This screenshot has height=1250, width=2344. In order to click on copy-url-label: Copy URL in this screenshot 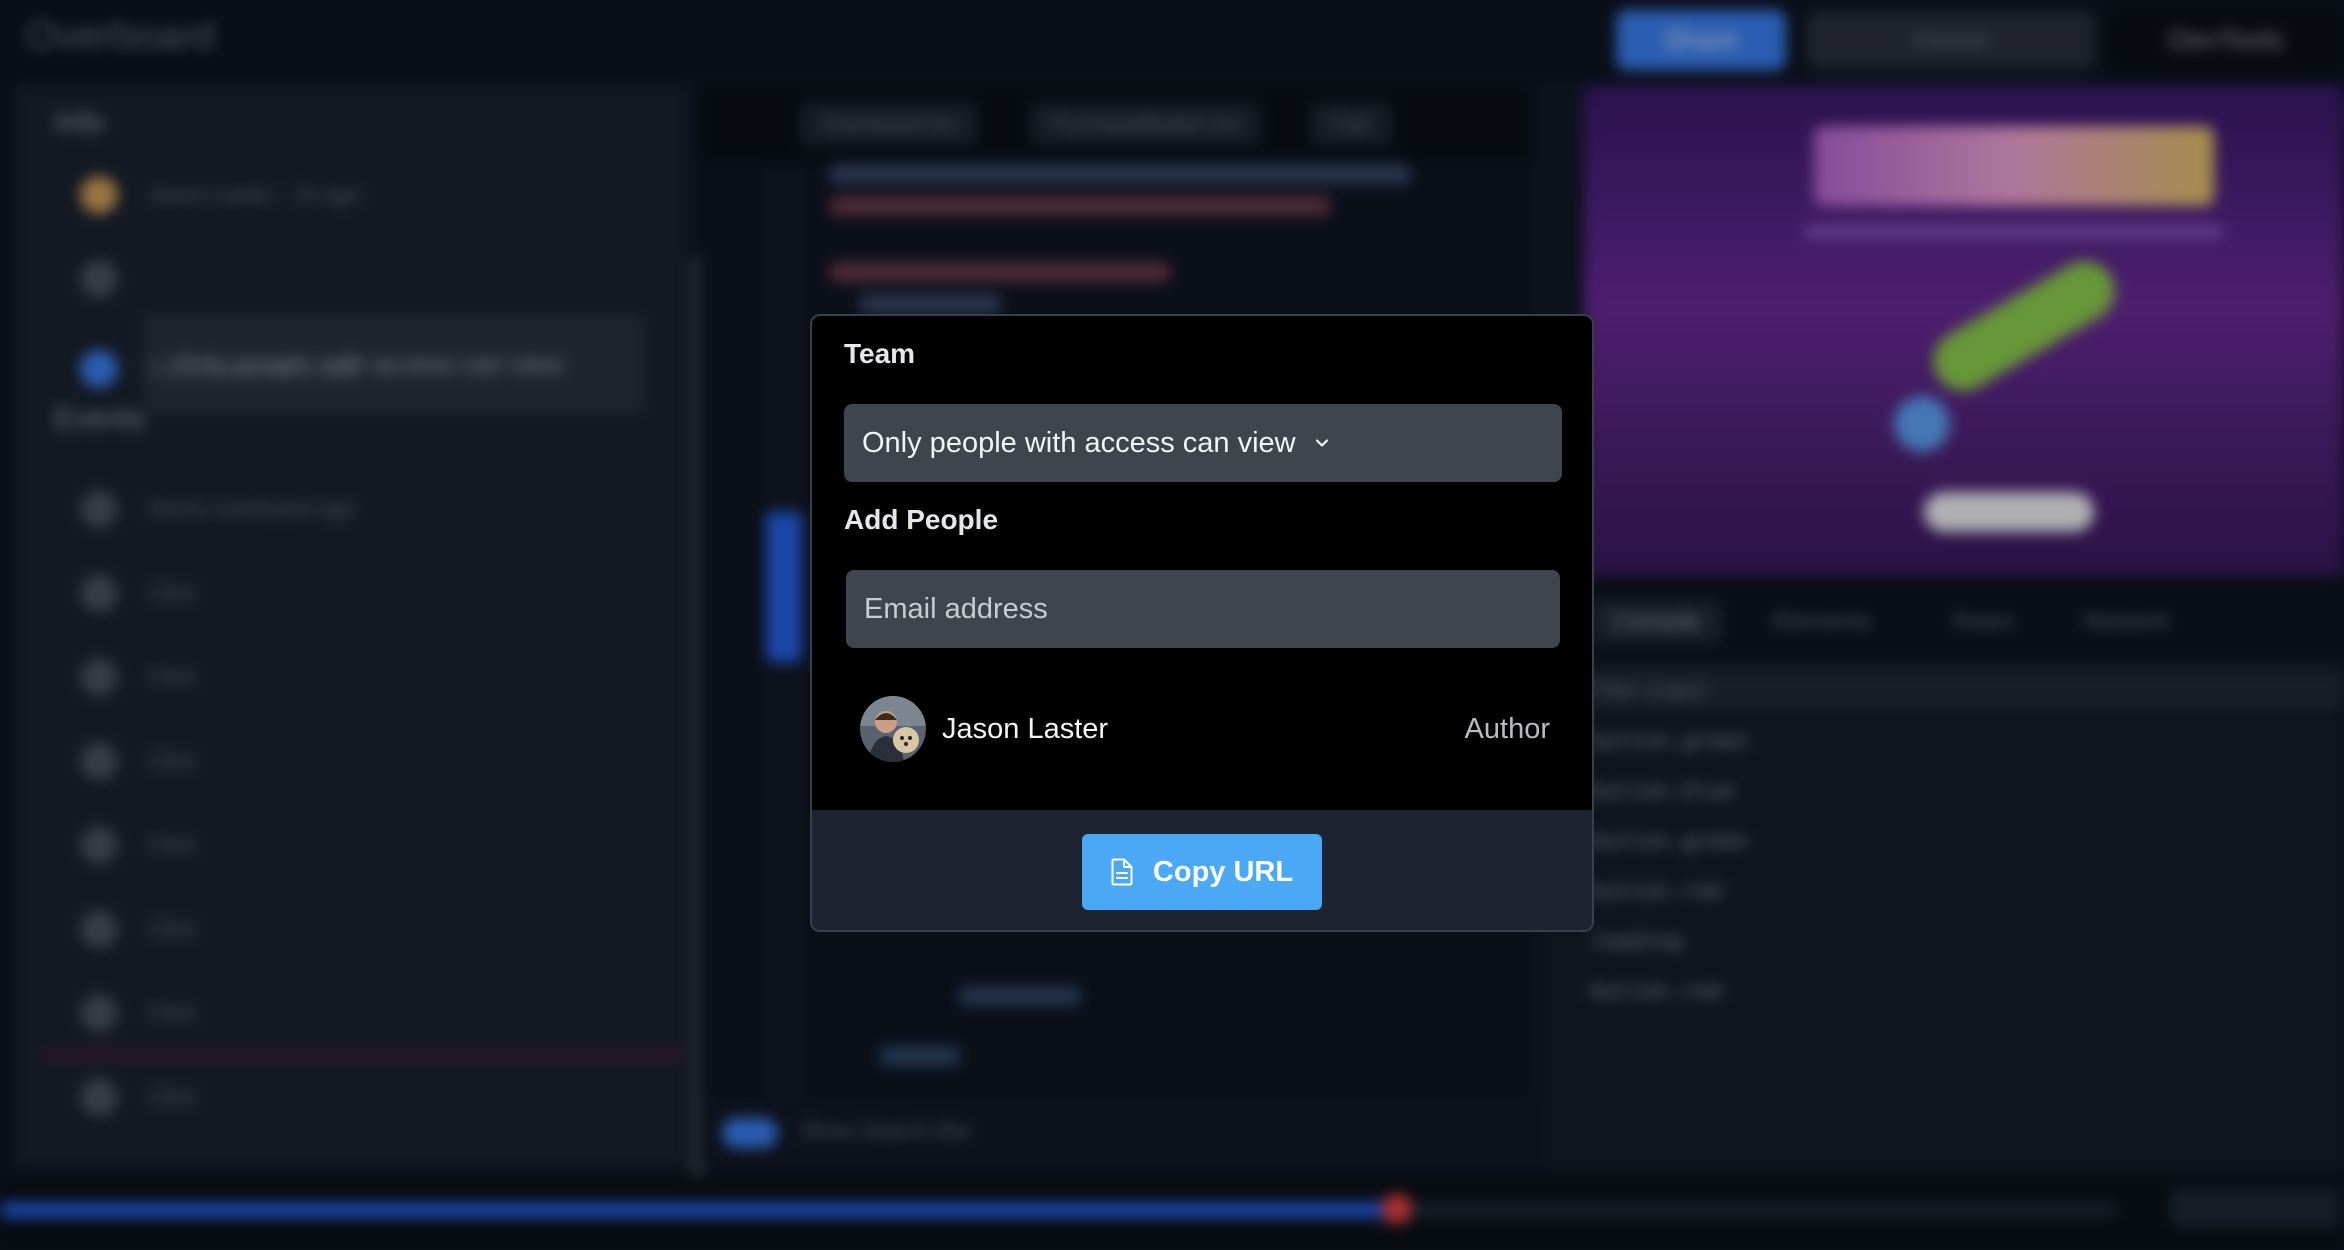, I will do `click(1223, 871)`.